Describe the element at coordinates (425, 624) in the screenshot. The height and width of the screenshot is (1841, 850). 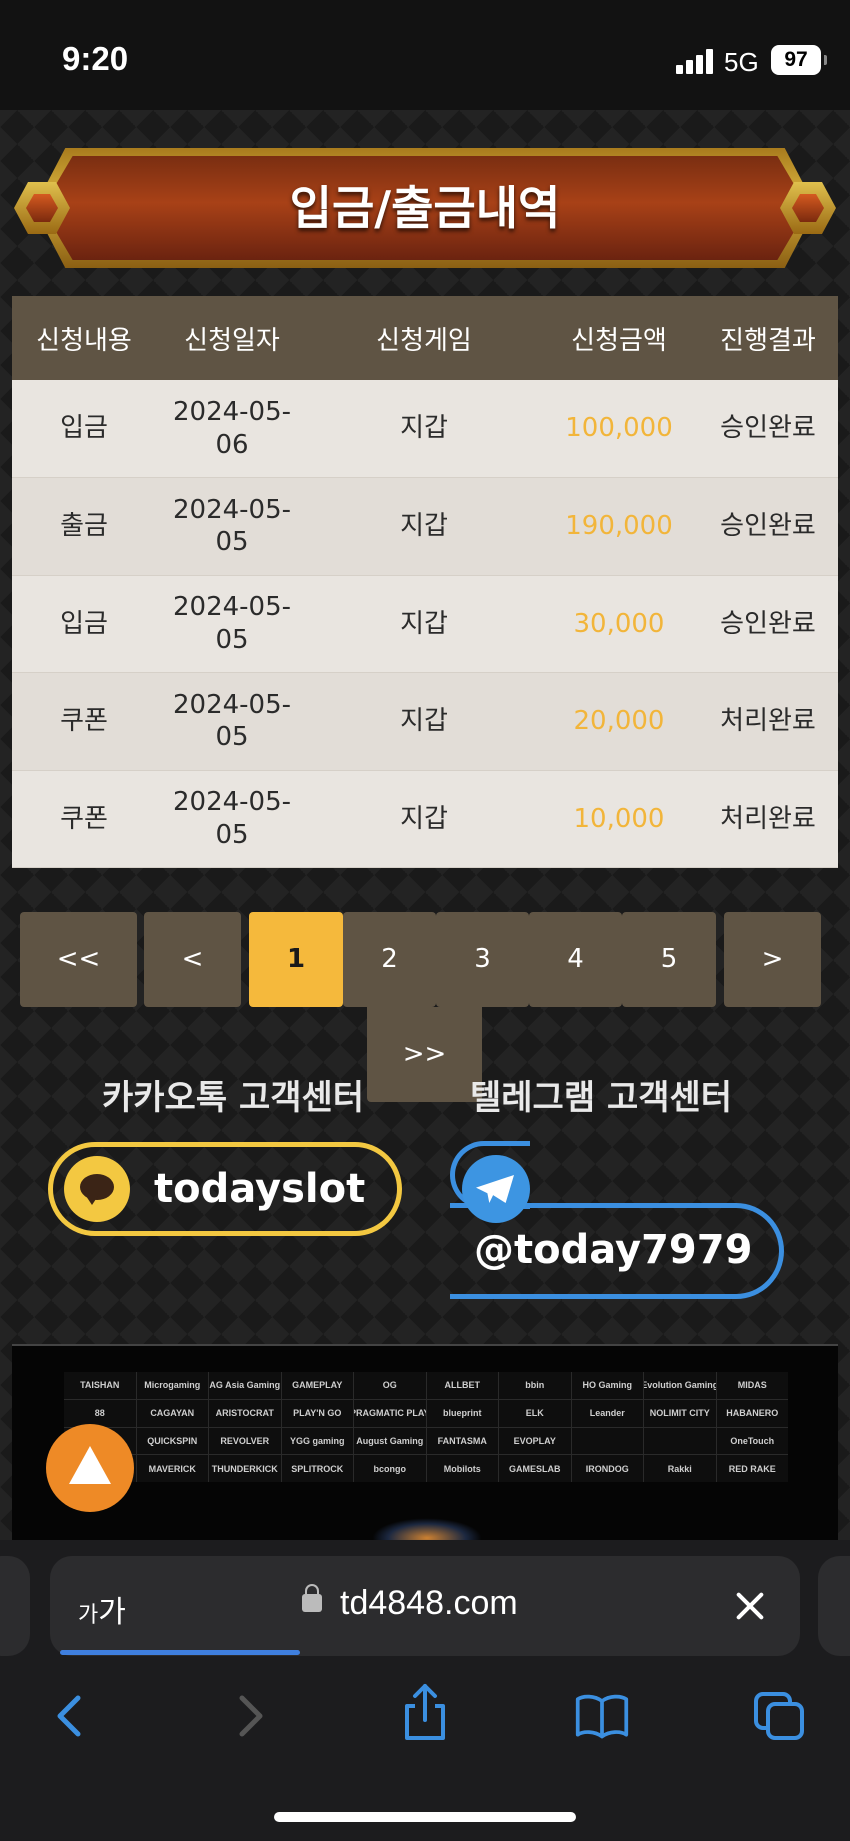
I see `table-row: 입금 2024-05- 05 지갑 30,000 승인완료` at that location.